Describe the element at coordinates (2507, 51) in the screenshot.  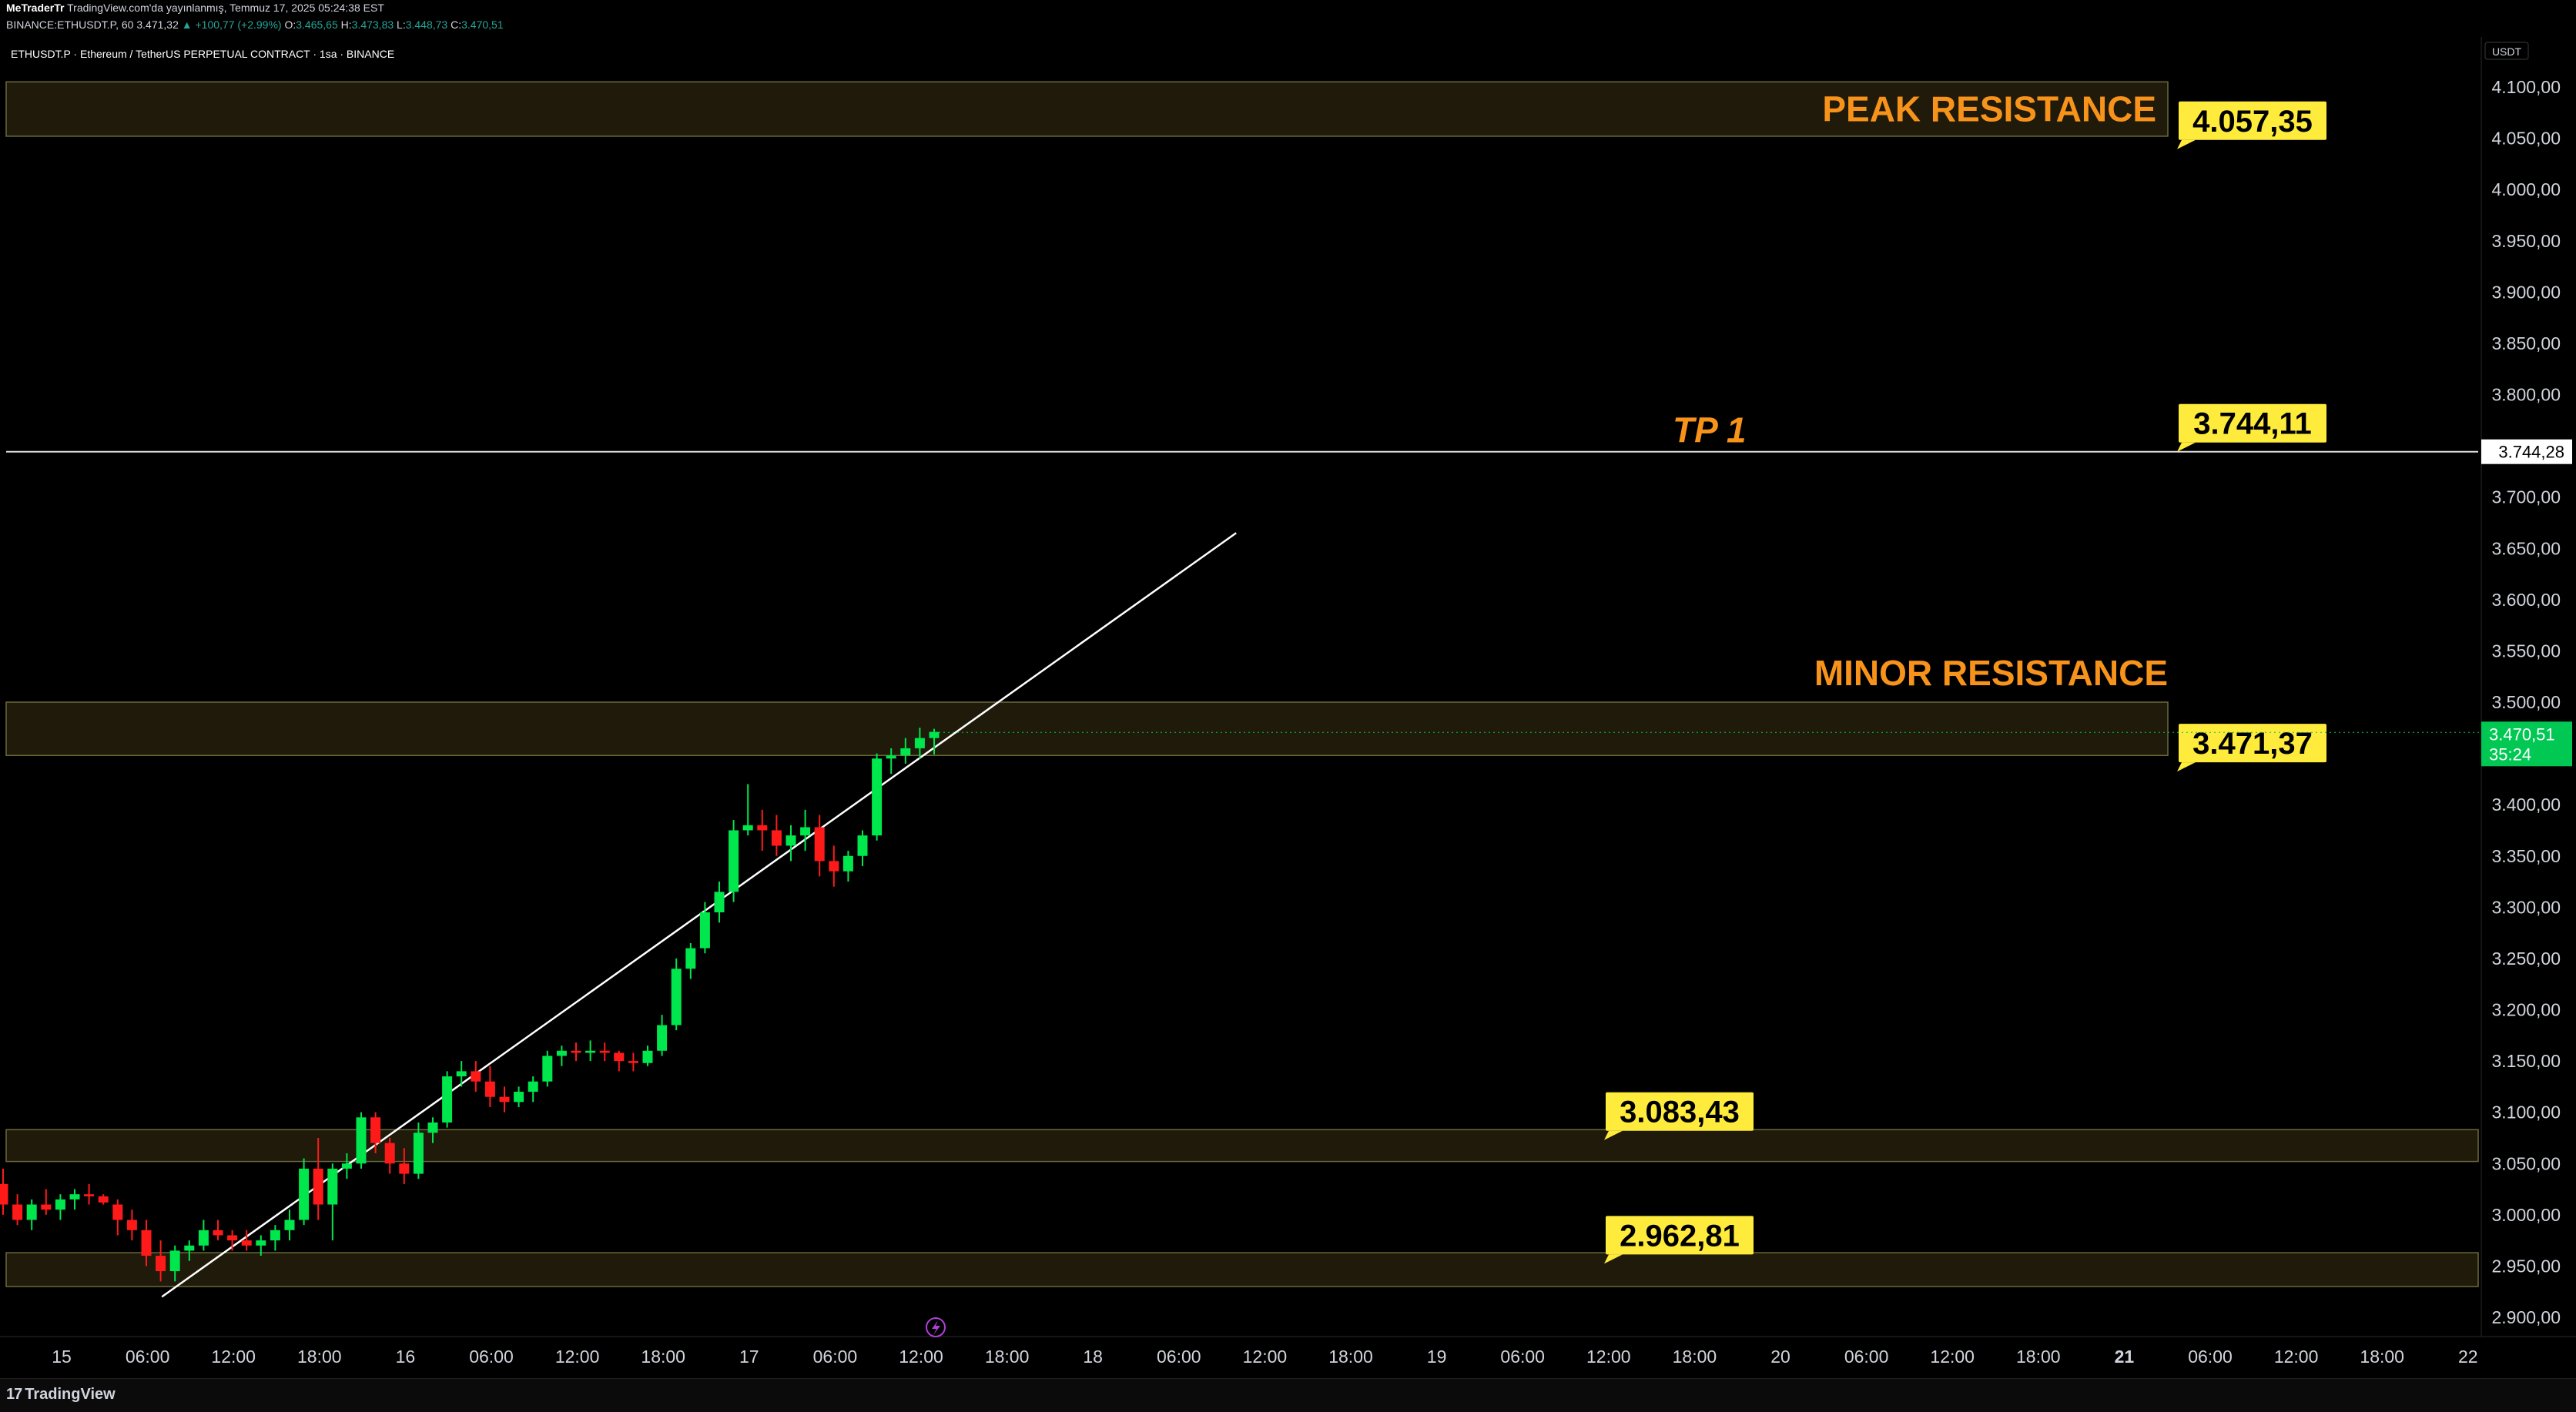
I see `unit-label: USDT` at that location.